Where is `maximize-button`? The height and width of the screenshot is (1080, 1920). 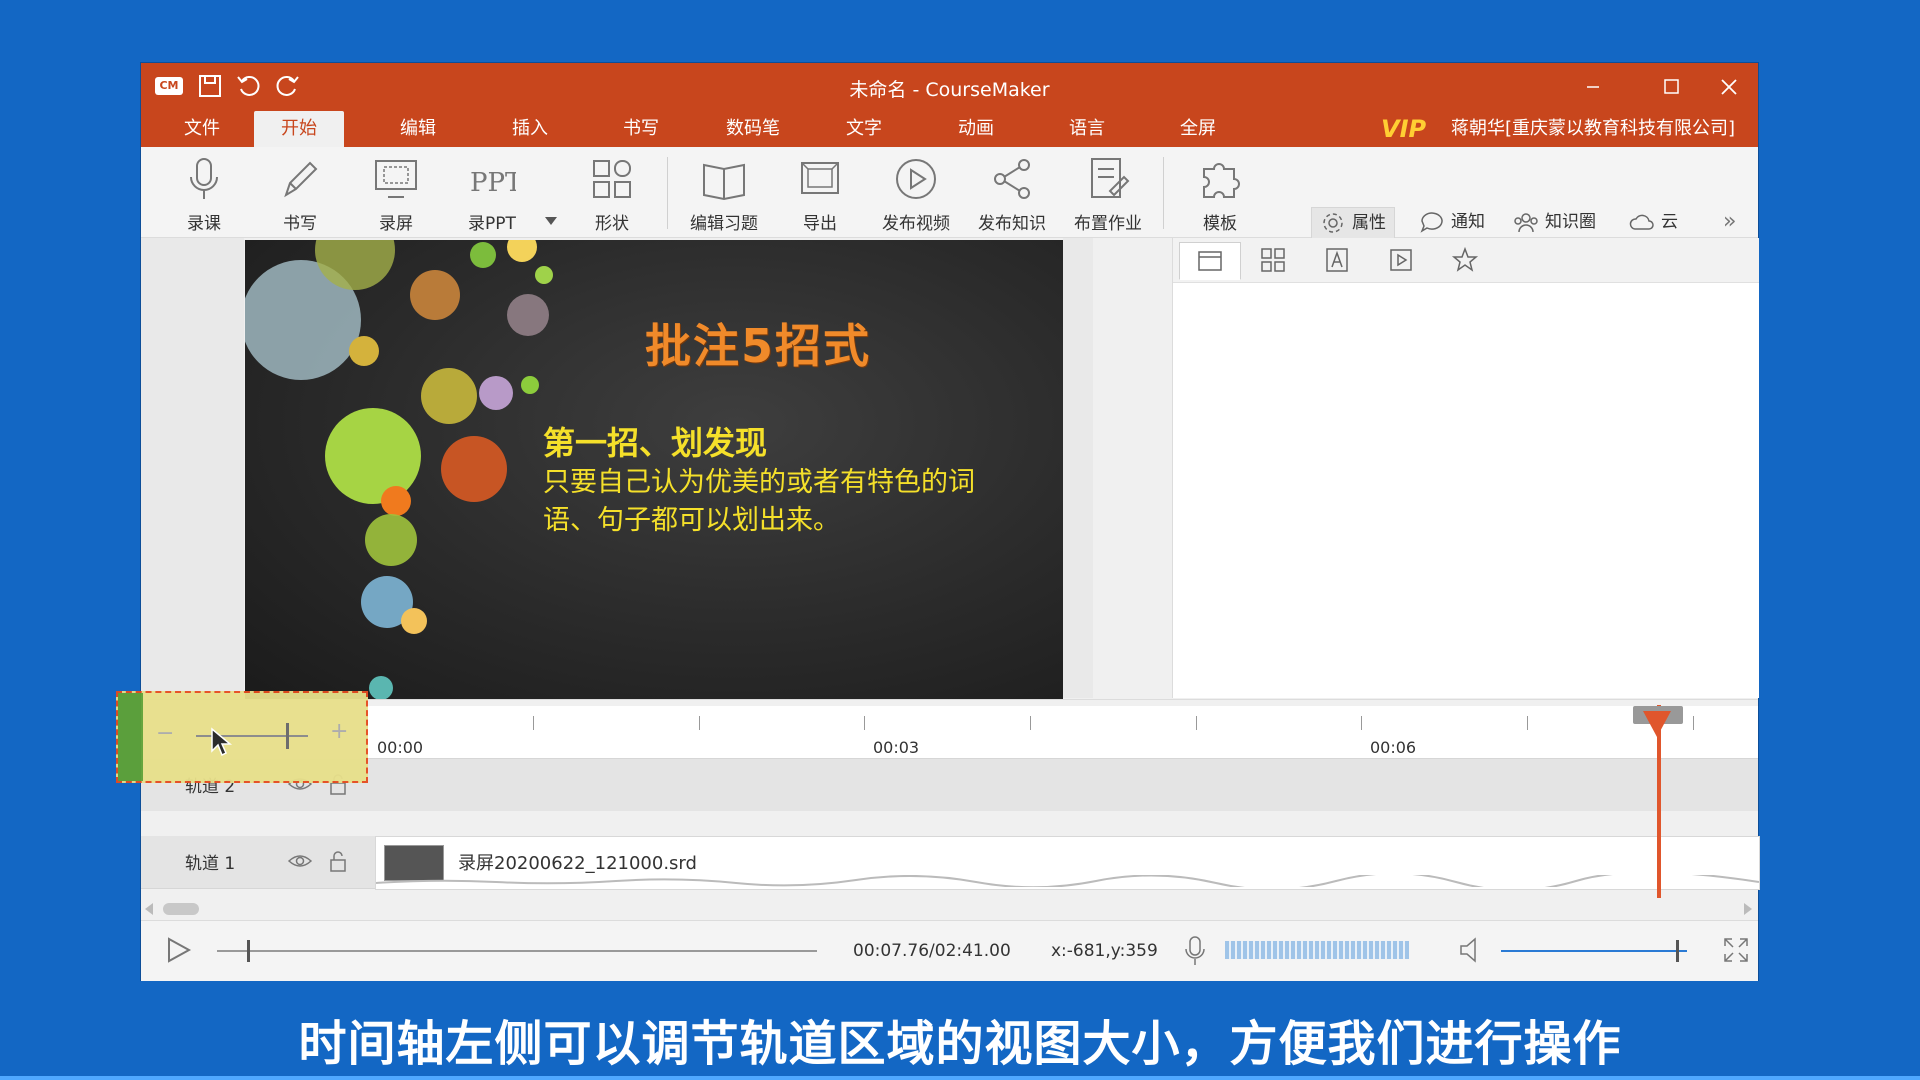 maximize-button is located at coordinates (1671, 87).